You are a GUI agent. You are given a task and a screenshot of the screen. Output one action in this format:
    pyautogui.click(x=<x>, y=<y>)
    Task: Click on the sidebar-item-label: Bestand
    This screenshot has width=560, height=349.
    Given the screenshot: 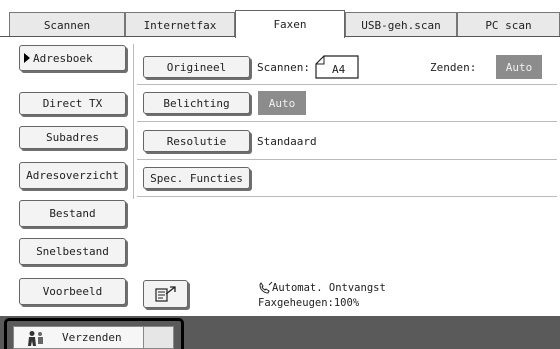 What is the action you would take?
    pyautogui.click(x=72, y=213)
    